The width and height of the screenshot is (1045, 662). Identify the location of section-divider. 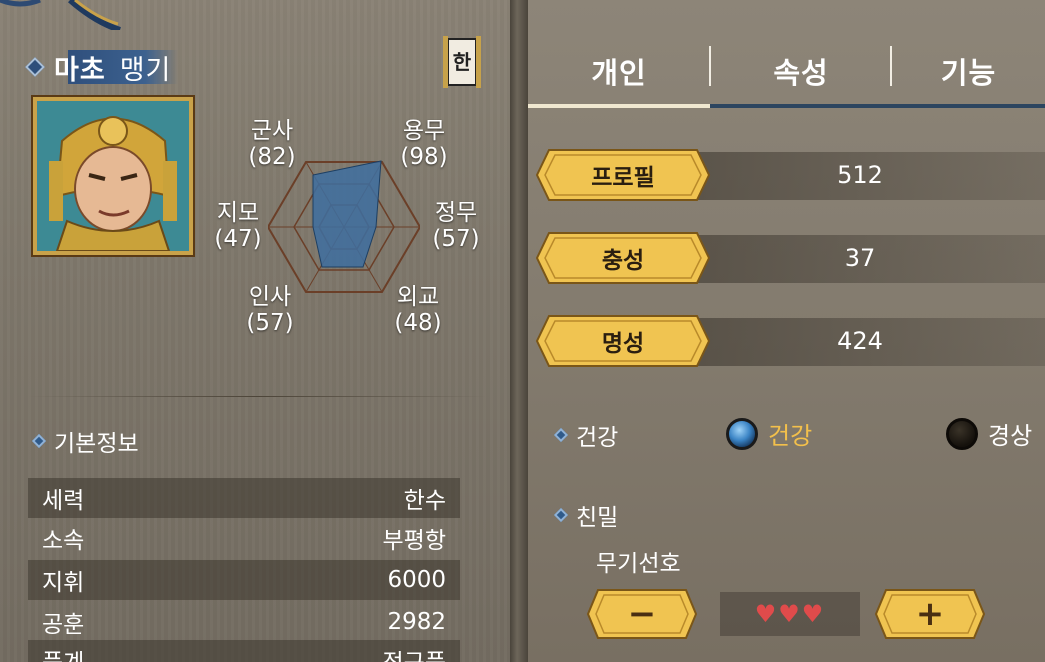
(258, 396).